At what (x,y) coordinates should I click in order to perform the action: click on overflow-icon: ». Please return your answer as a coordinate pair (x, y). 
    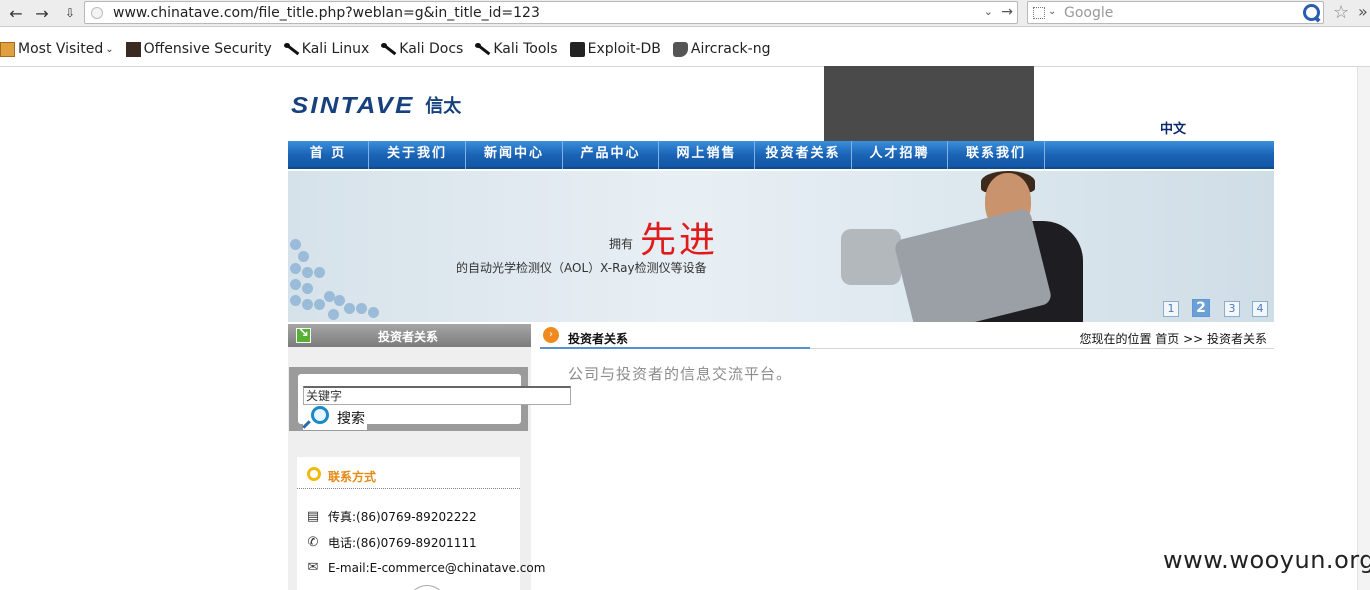
    Looking at the image, I should click on (1363, 11).